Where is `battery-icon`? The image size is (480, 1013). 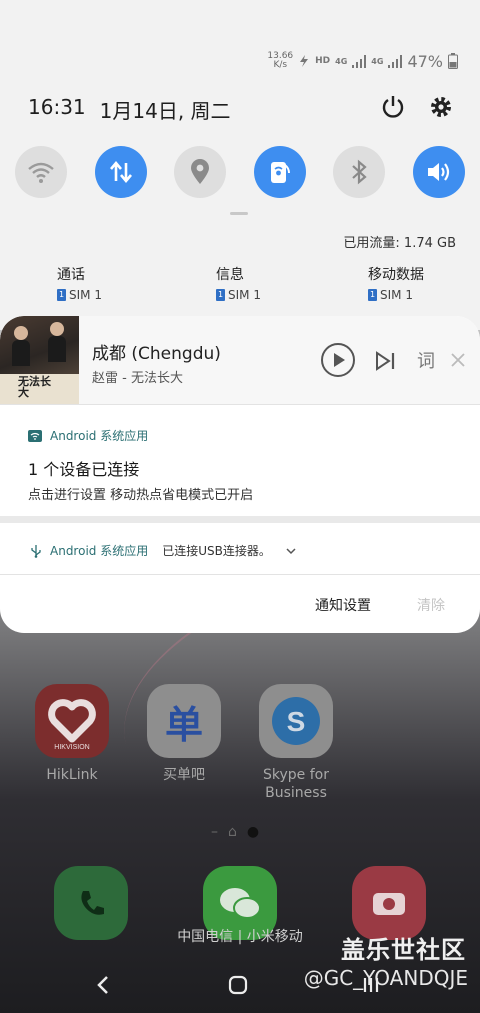 battery-icon is located at coordinates (453, 61).